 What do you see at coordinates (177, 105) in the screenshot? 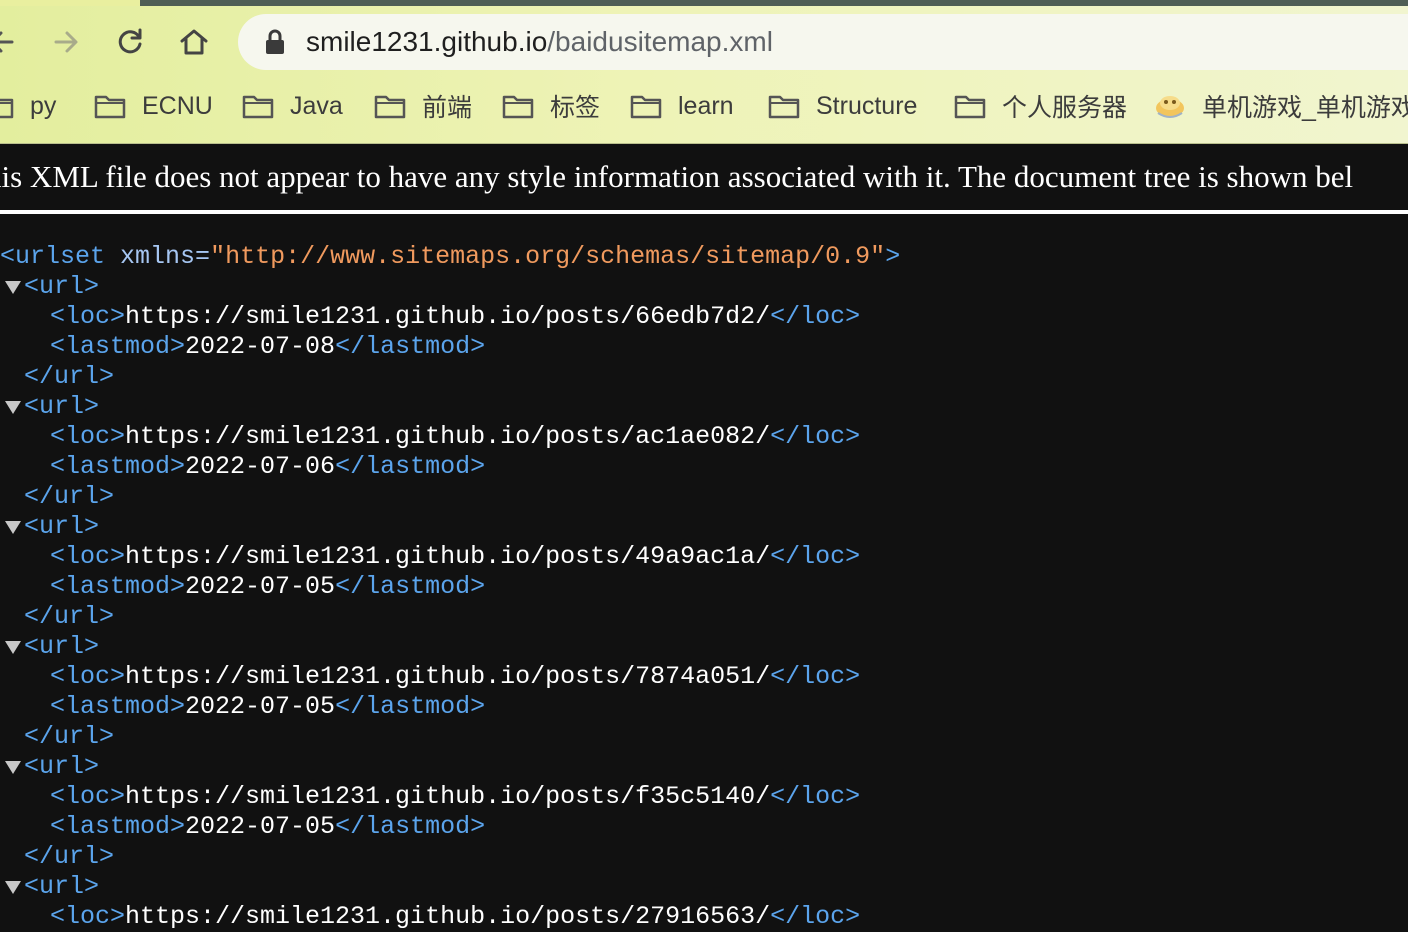
I see `bookmark-label: ECNU` at bounding box center [177, 105].